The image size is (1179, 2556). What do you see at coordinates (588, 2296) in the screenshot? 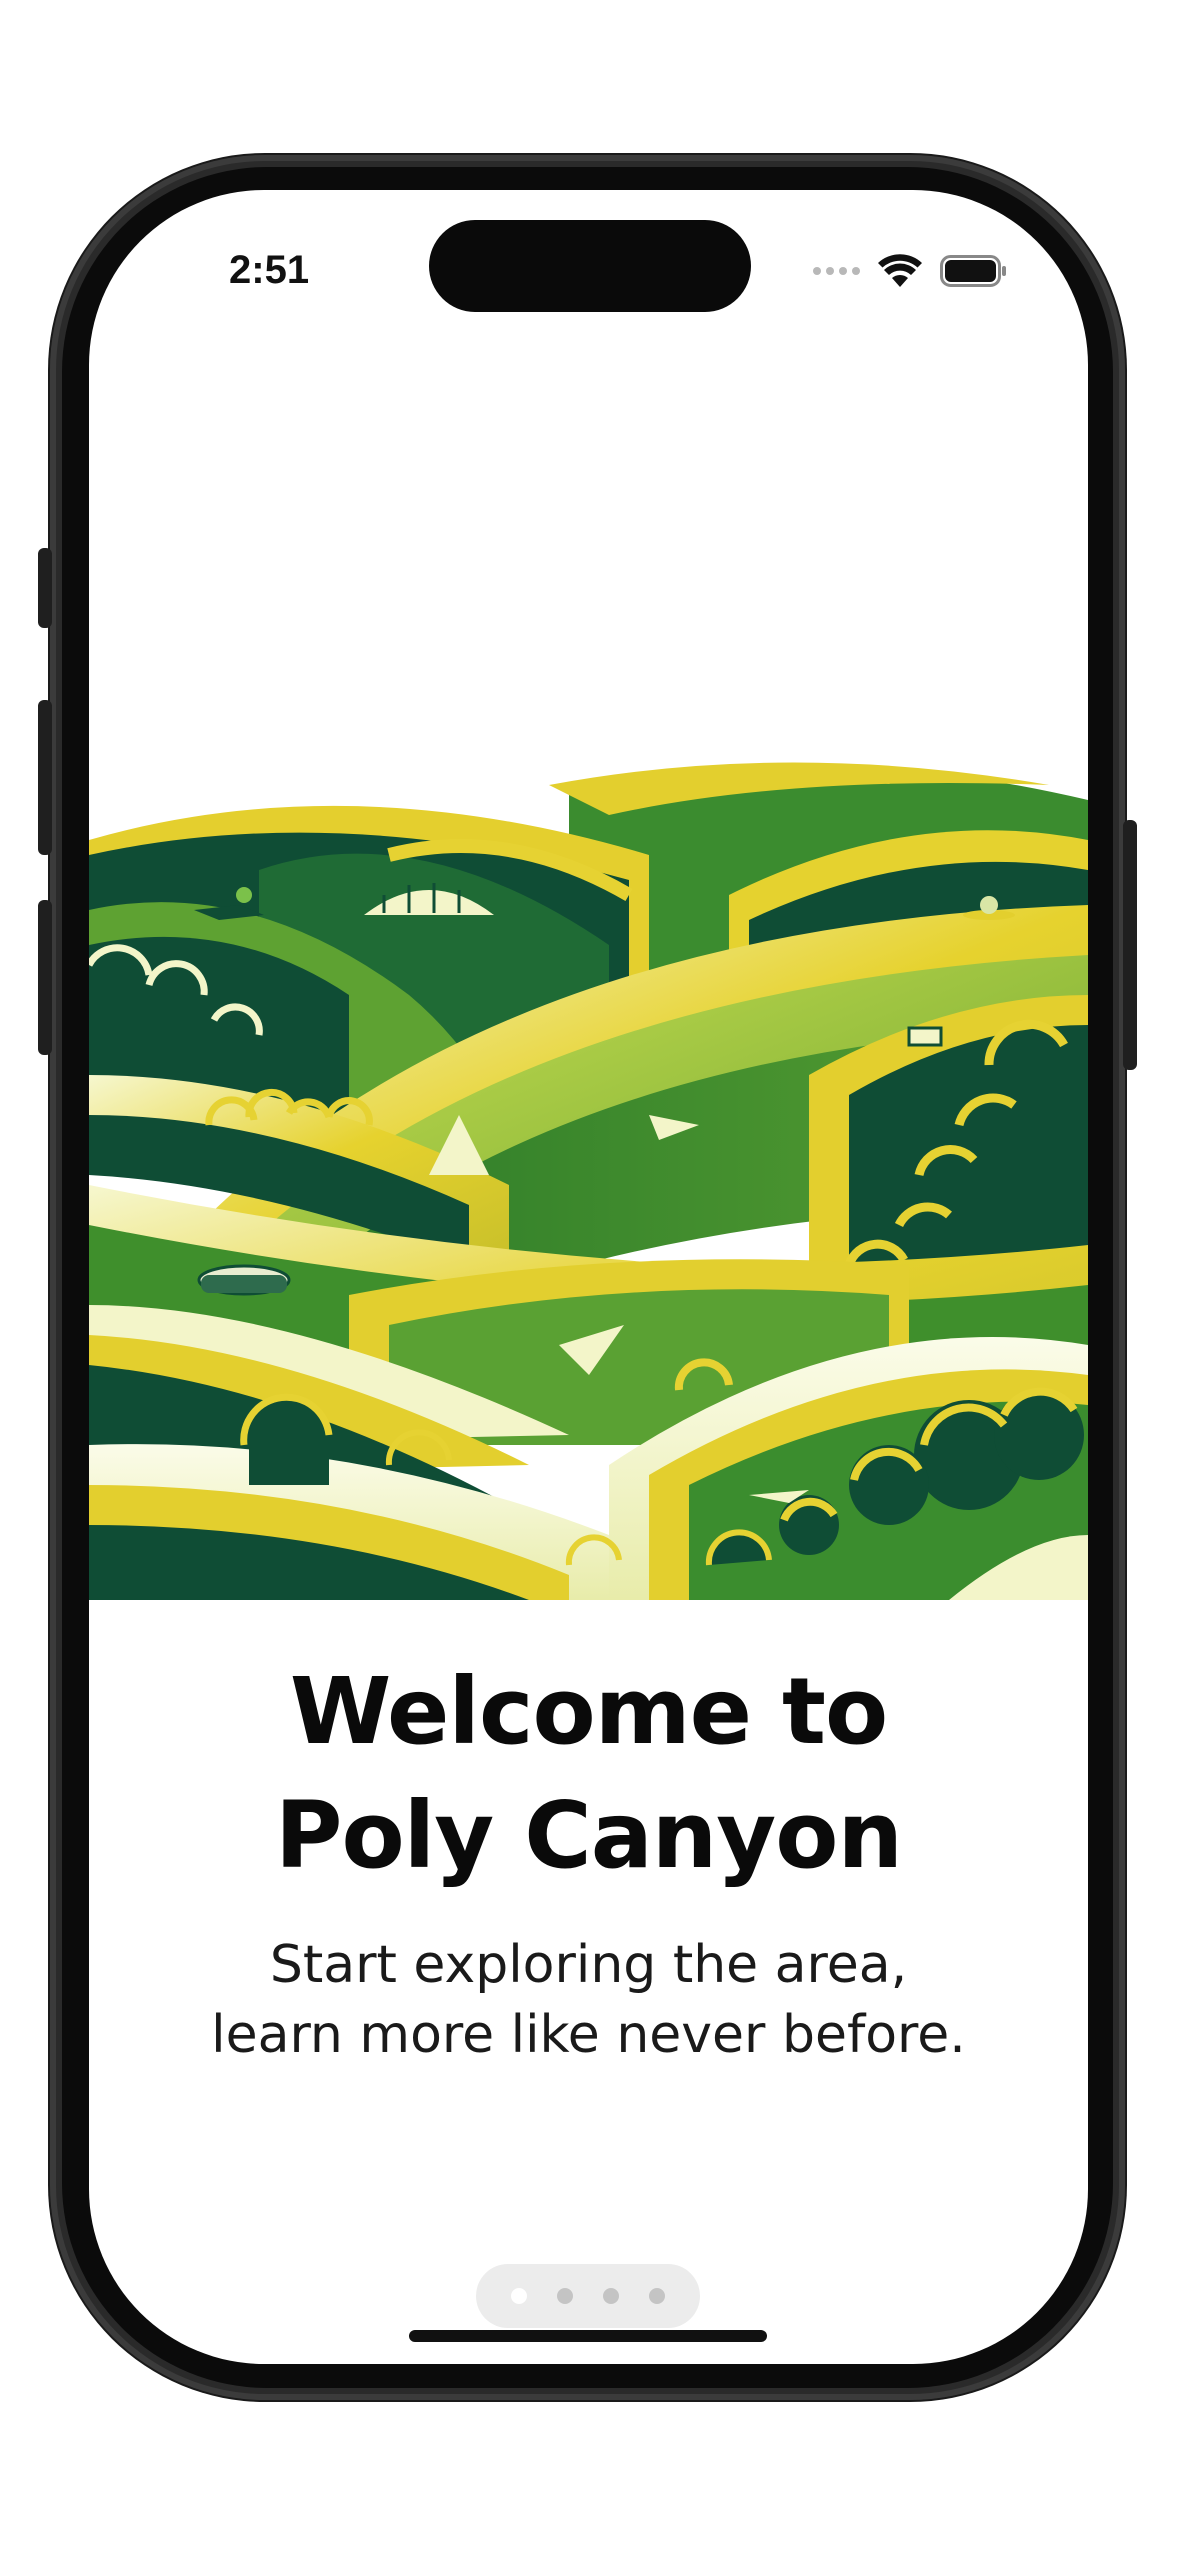
I see `page-indicator` at bounding box center [588, 2296].